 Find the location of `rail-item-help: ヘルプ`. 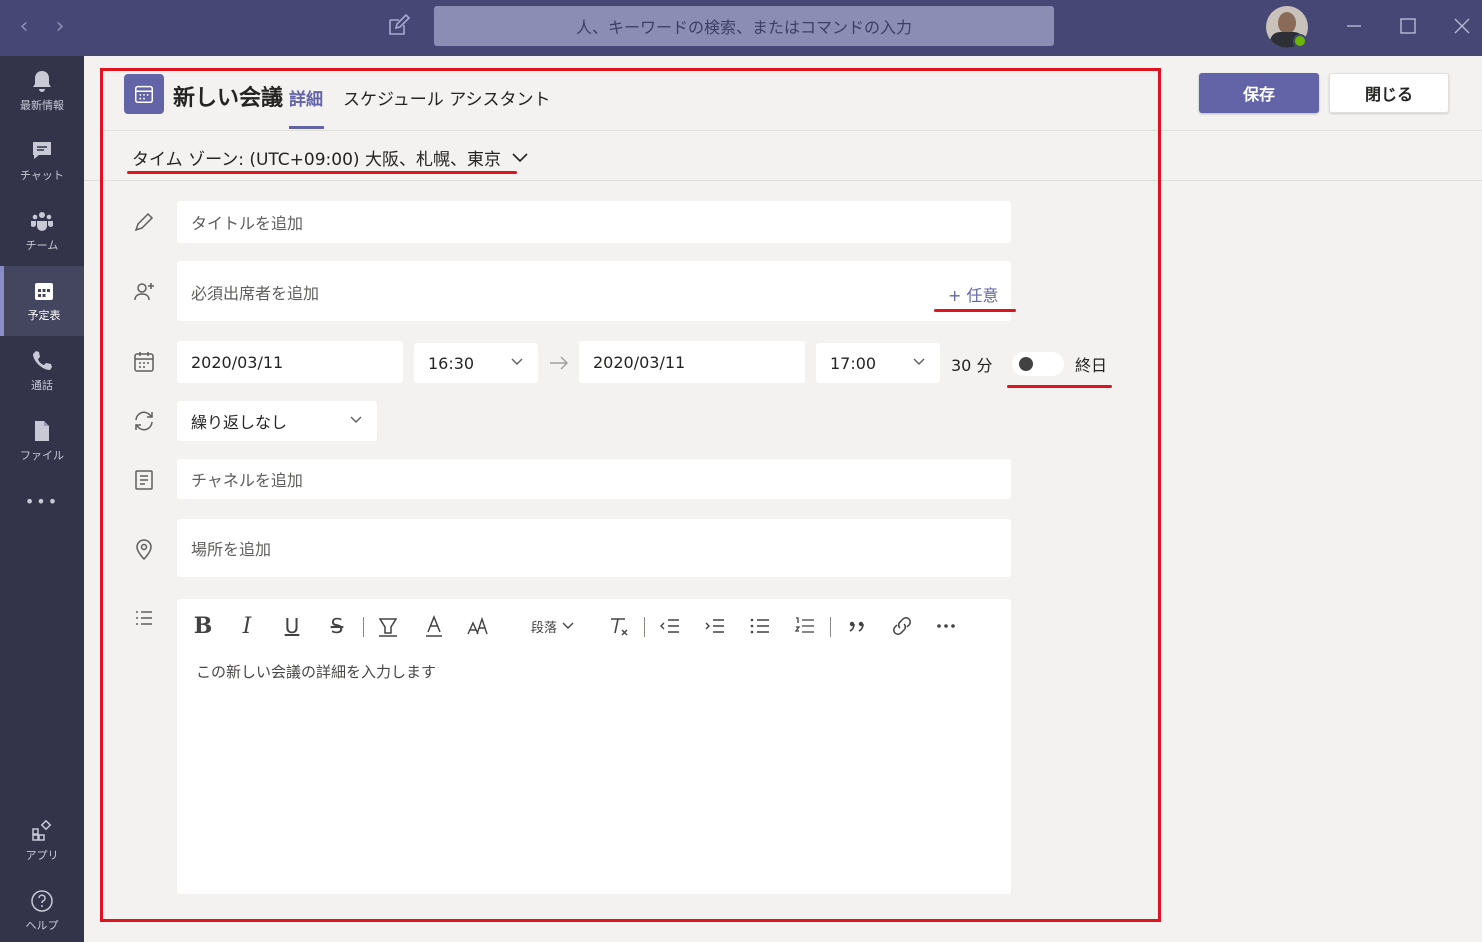

rail-item-help: ヘルプ is located at coordinates (42, 909).